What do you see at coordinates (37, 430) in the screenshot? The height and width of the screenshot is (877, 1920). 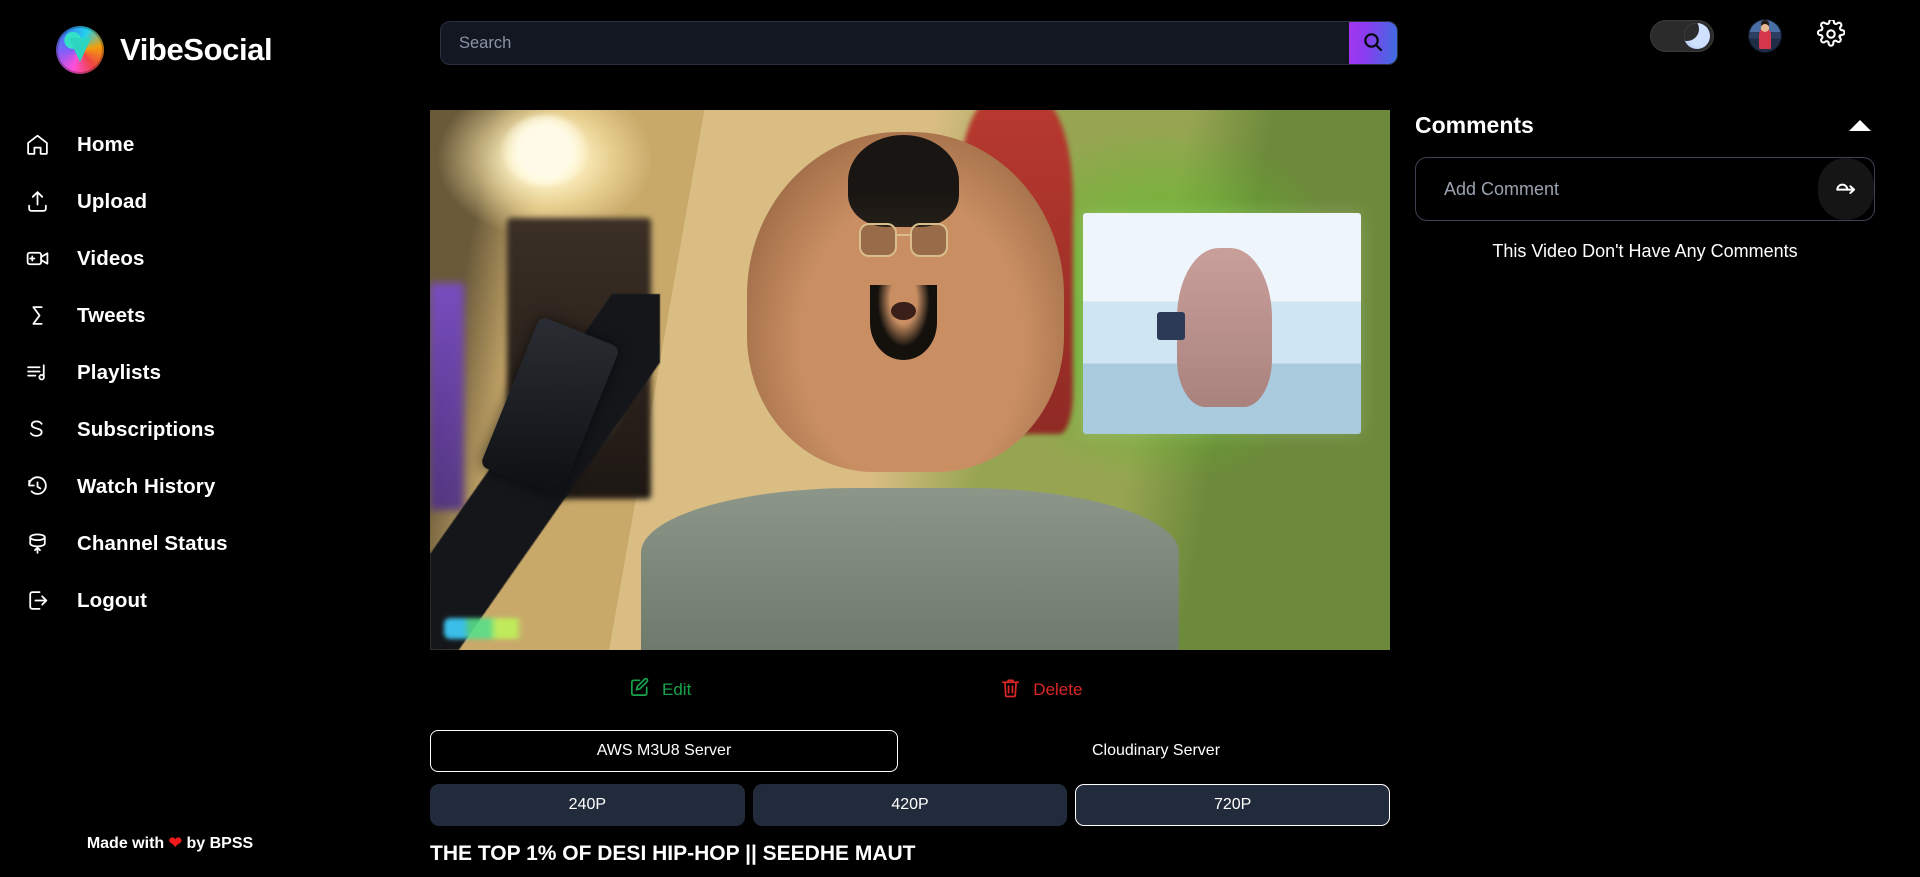 I see `subscriptions-icon` at bounding box center [37, 430].